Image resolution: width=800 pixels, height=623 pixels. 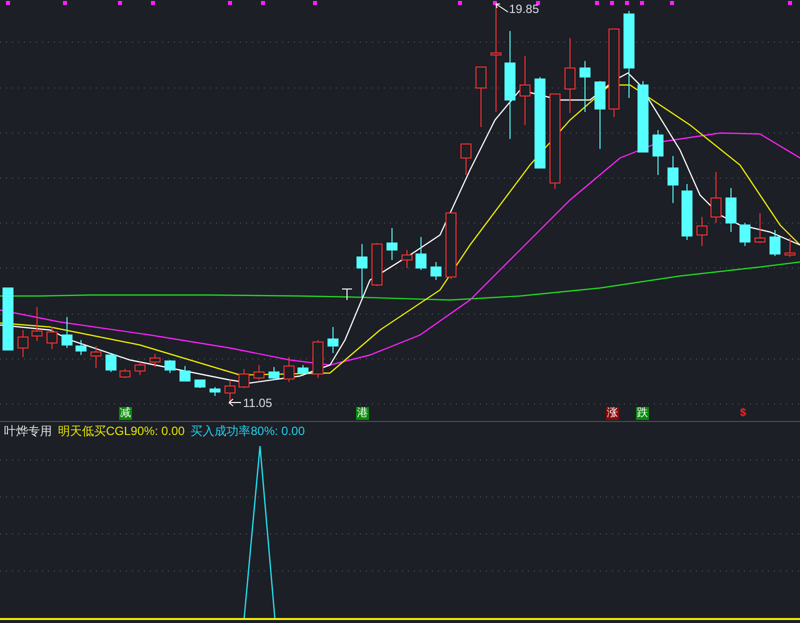 I want to click on high-price-label: 19.85, so click(x=524, y=9).